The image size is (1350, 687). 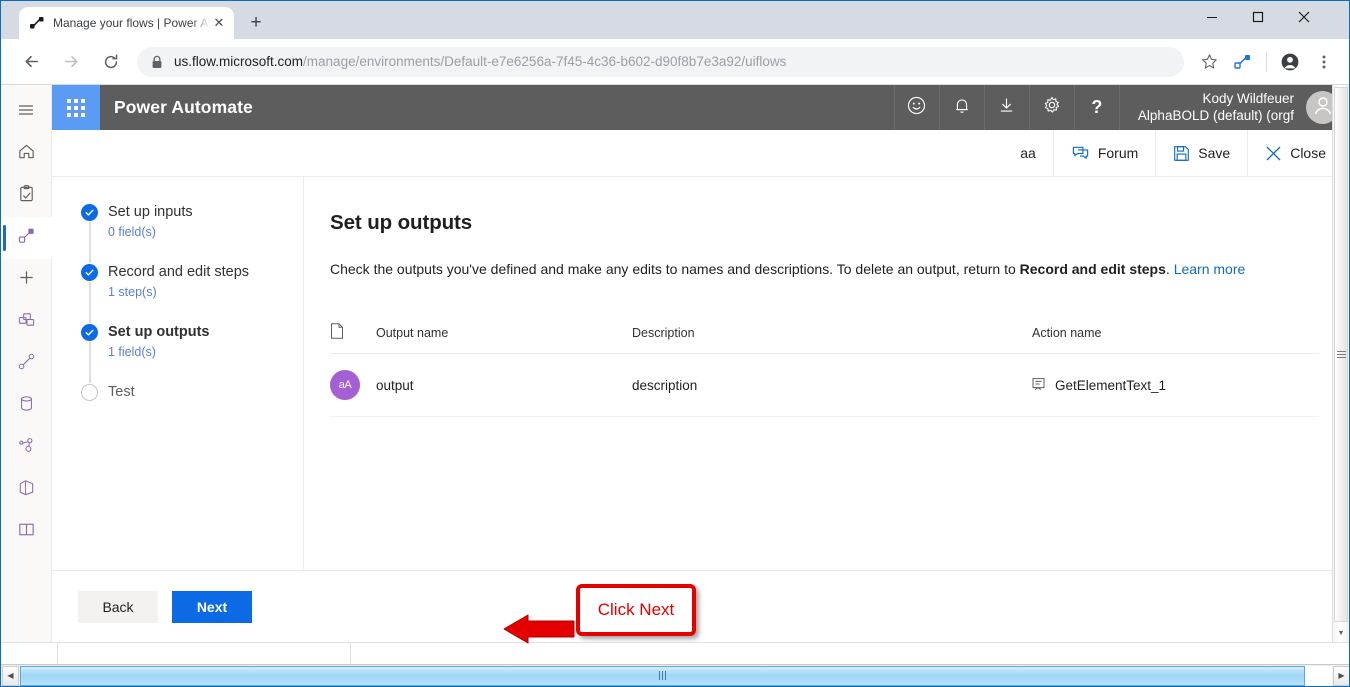 What do you see at coordinates (1209, 62) in the screenshot?
I see `bookmark-star-icon` at bounding box center [1209, 62].